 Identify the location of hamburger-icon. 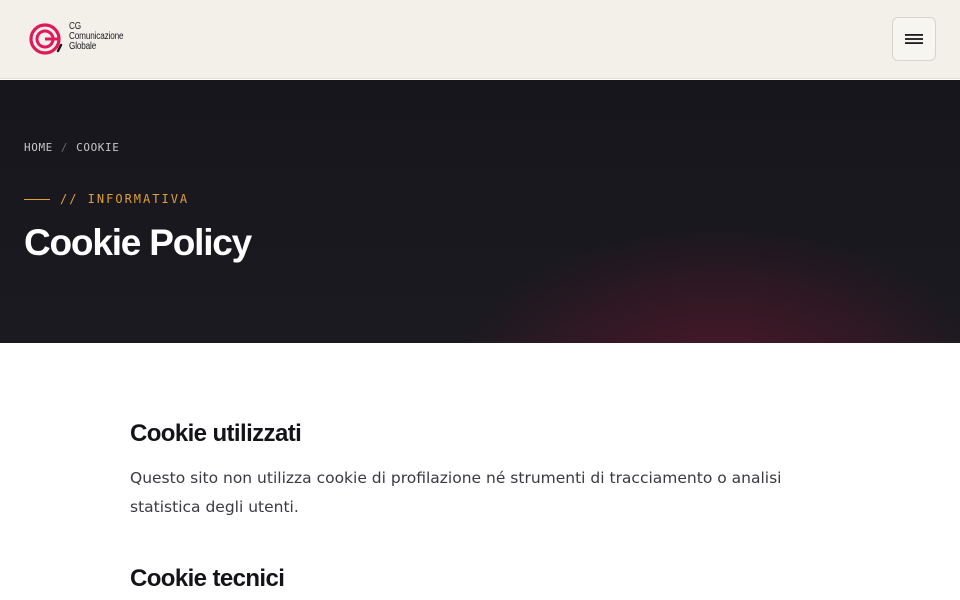
(914, 39).